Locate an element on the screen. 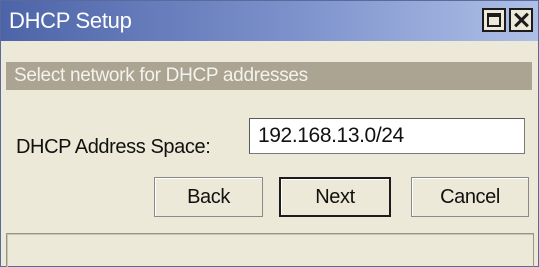 The image size is (539, 267). instruction-text: Select network for DHCP addresses is located at coordinates (161, 75).